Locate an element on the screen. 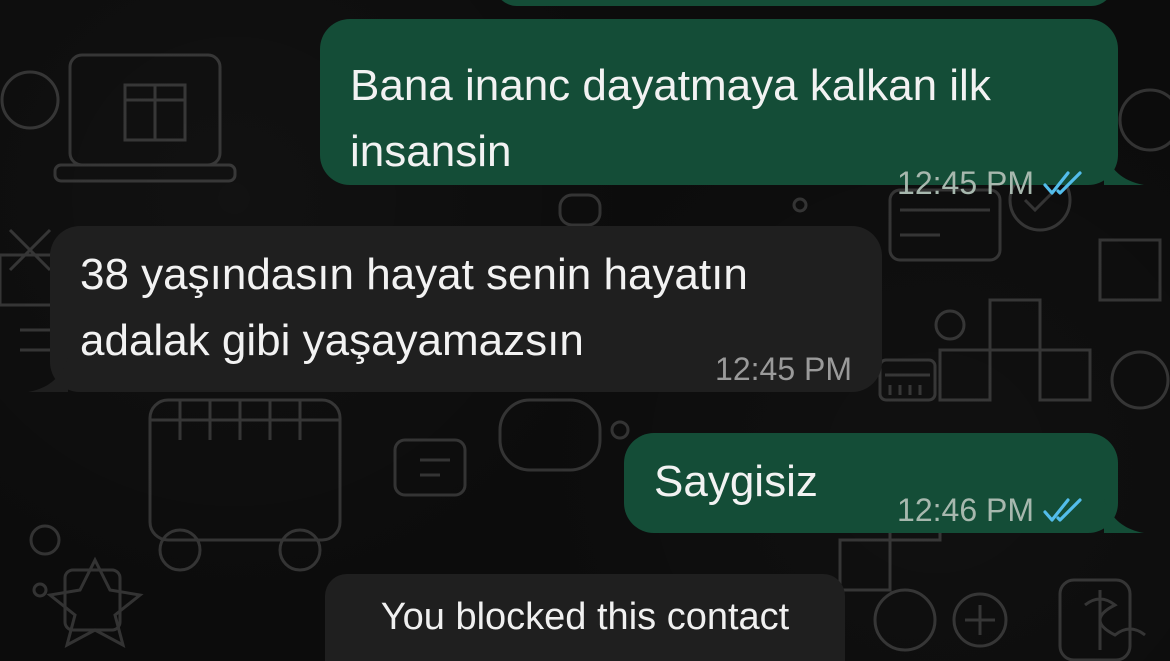  message-meta: 12:46 PM is located at coordinates (992, 510).